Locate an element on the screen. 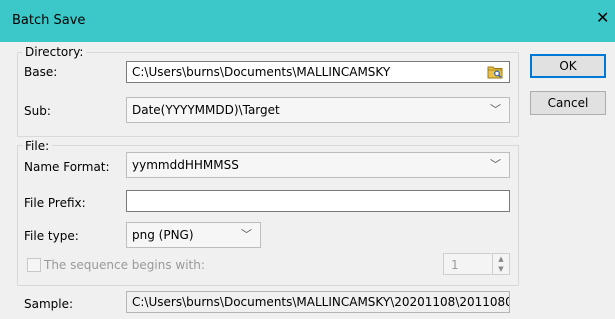 The height and width of the screenshot is (319, 615). base-path-field: C:\Users\burns\Documents\MALLINCAMSKY is located at coordinates (318, 72).